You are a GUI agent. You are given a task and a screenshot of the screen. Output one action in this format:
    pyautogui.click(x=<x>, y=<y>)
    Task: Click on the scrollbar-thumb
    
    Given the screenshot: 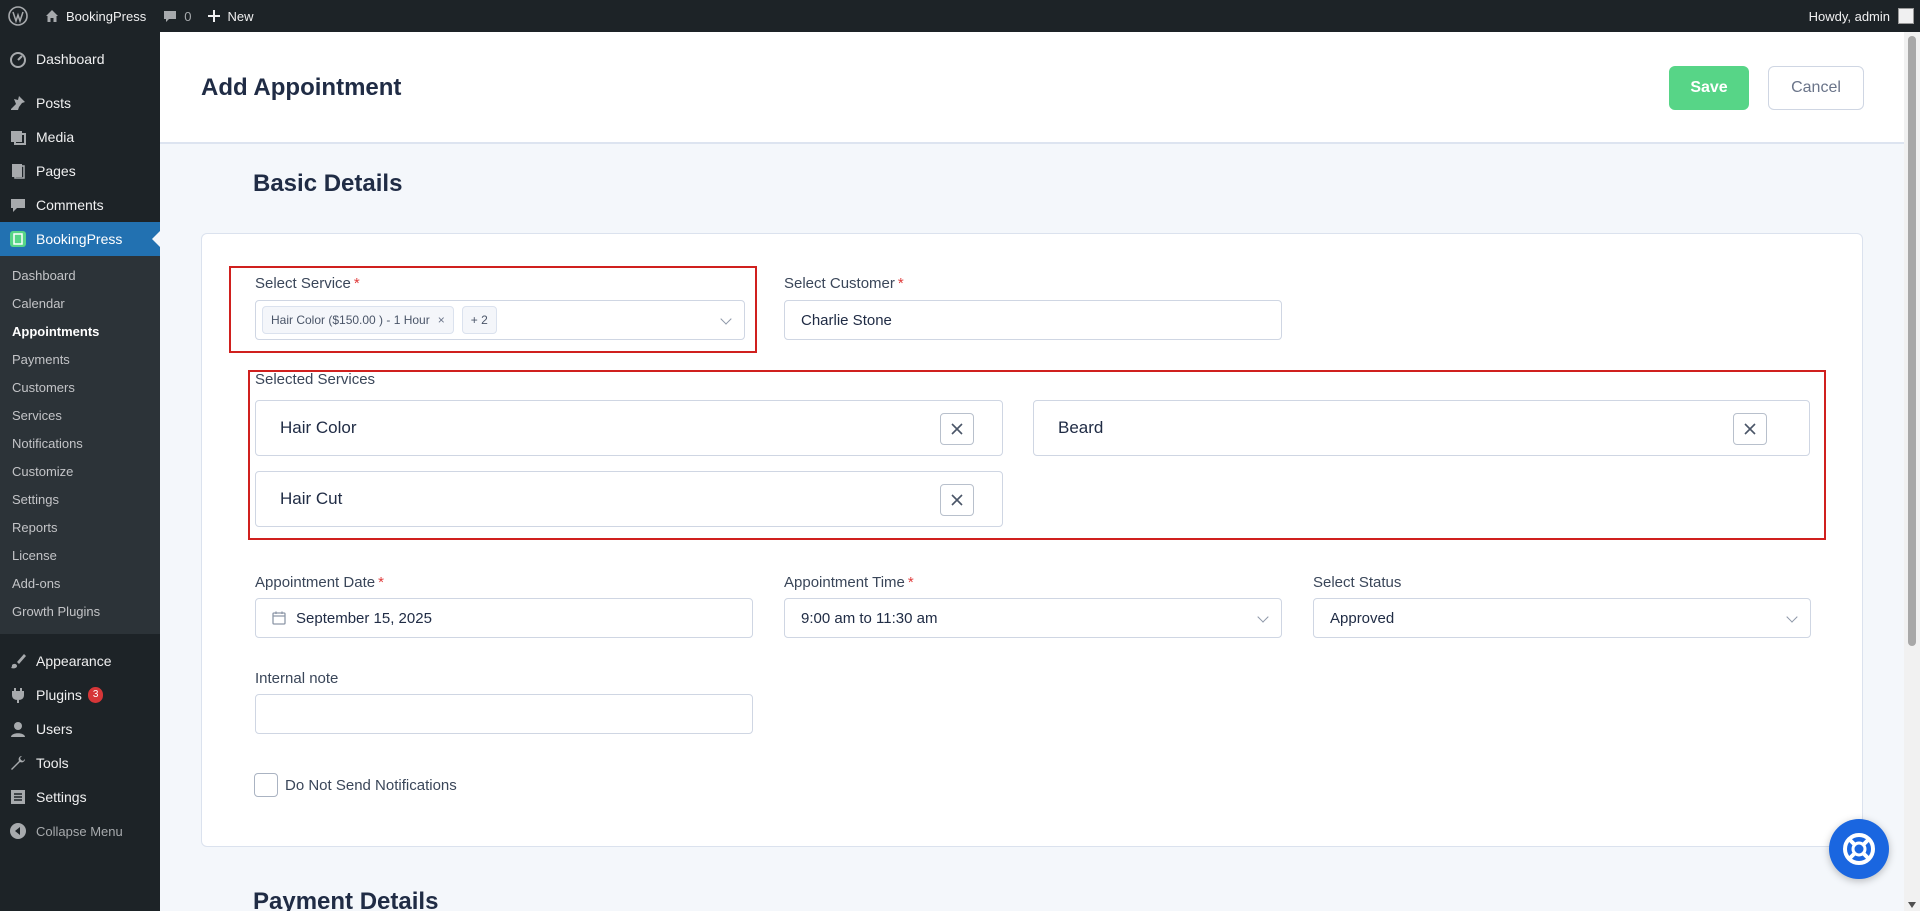 What is the action you would take?
    pyautogui.click(x=1912, y=341)
    